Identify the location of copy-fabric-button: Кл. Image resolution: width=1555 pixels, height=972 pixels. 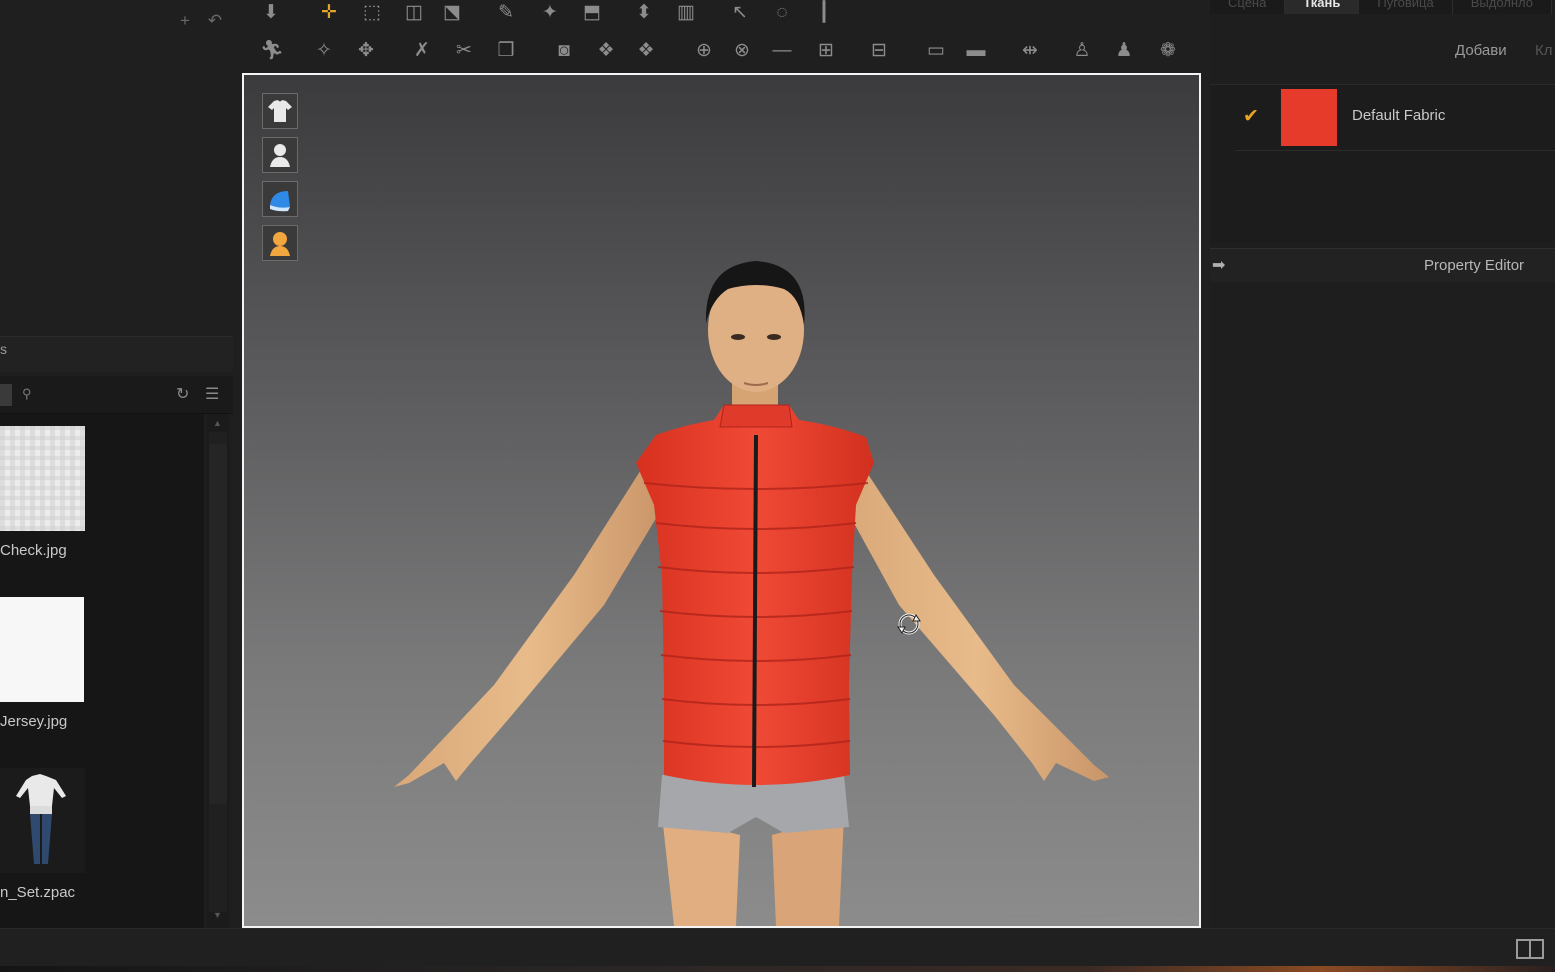
(1545, 50).